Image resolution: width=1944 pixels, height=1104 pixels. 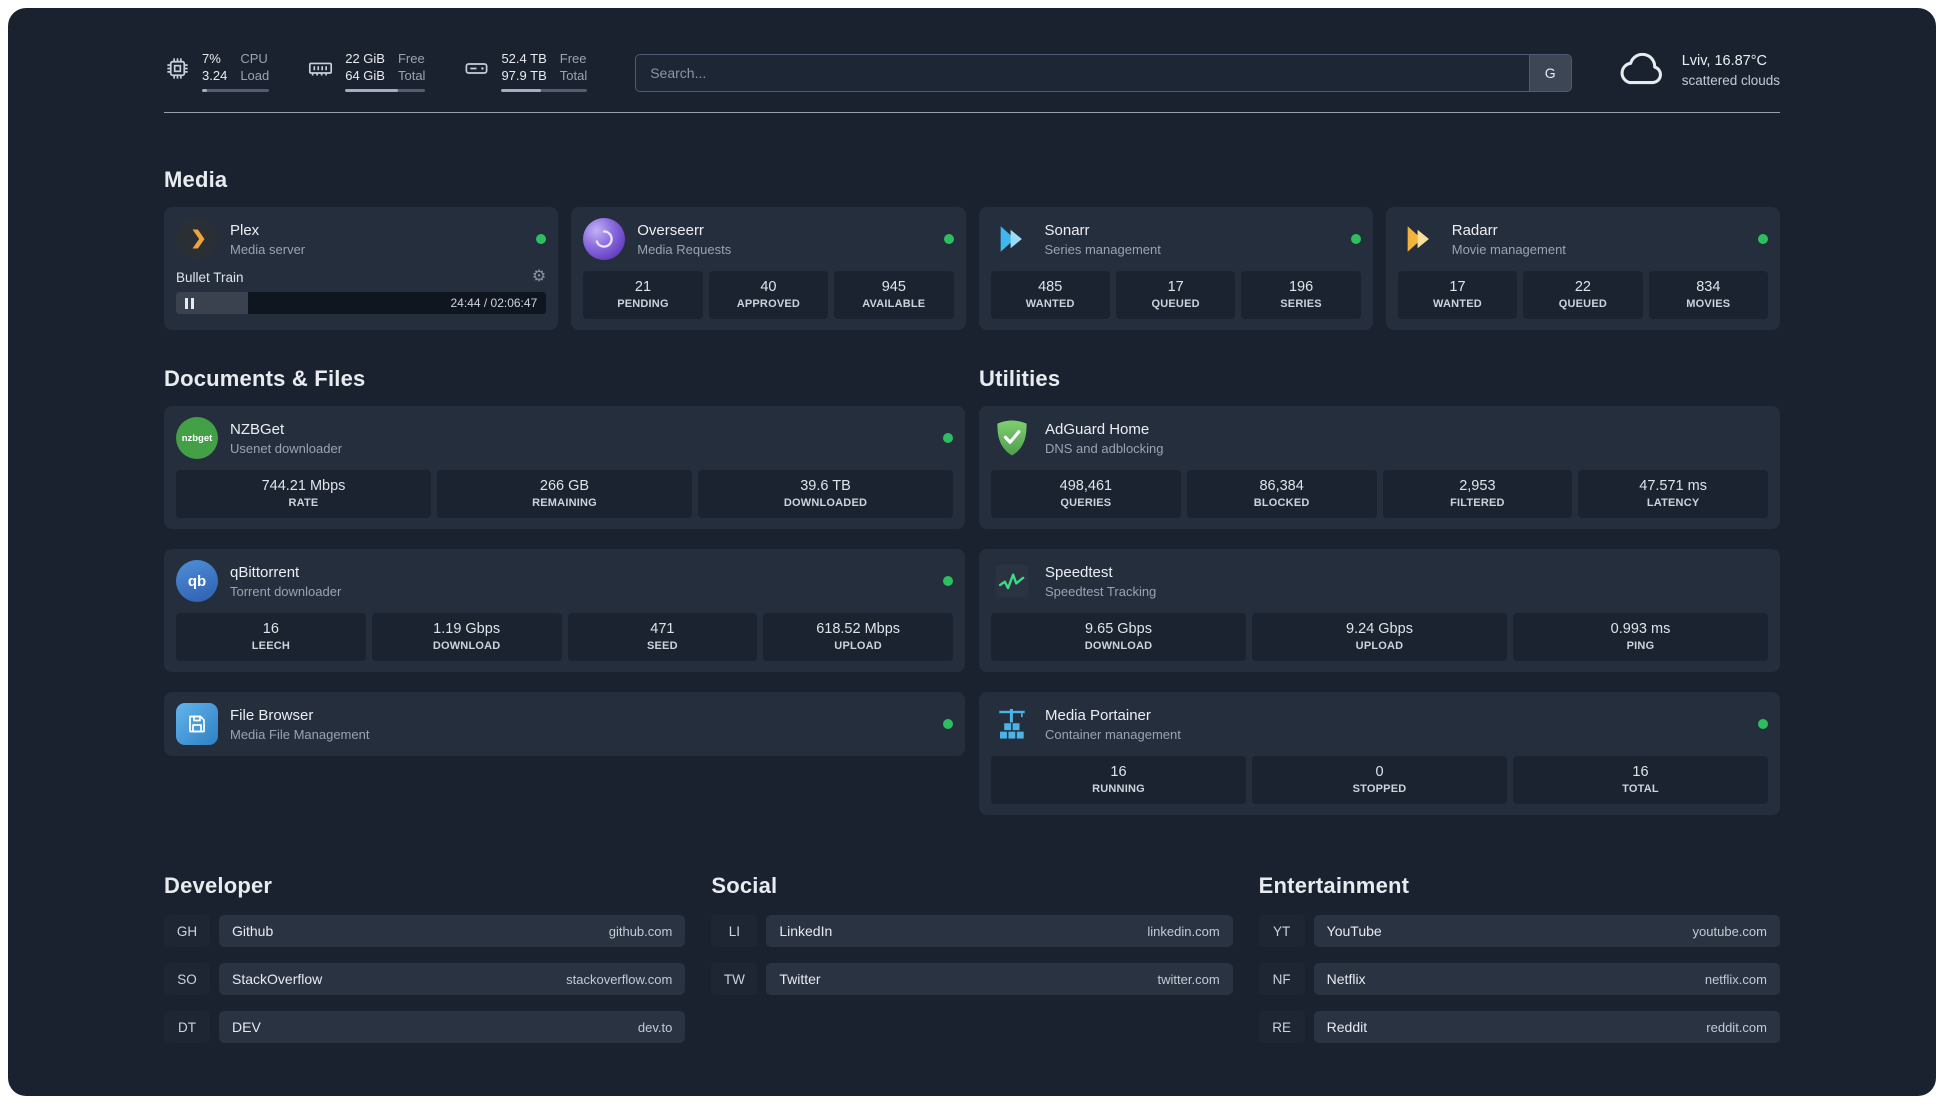 What do you see at coordinates (1379, 438) in the screenshot?
I see `adguard-link: AdGuard Home DNS and adblocking` at bounding box center [1379, 438].